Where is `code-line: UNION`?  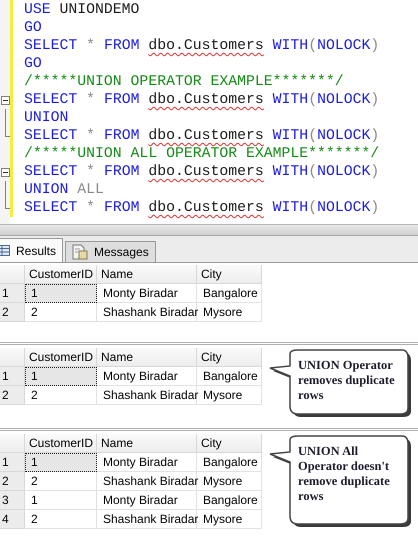 code-line: UNION is located at coordinates (47, 118).